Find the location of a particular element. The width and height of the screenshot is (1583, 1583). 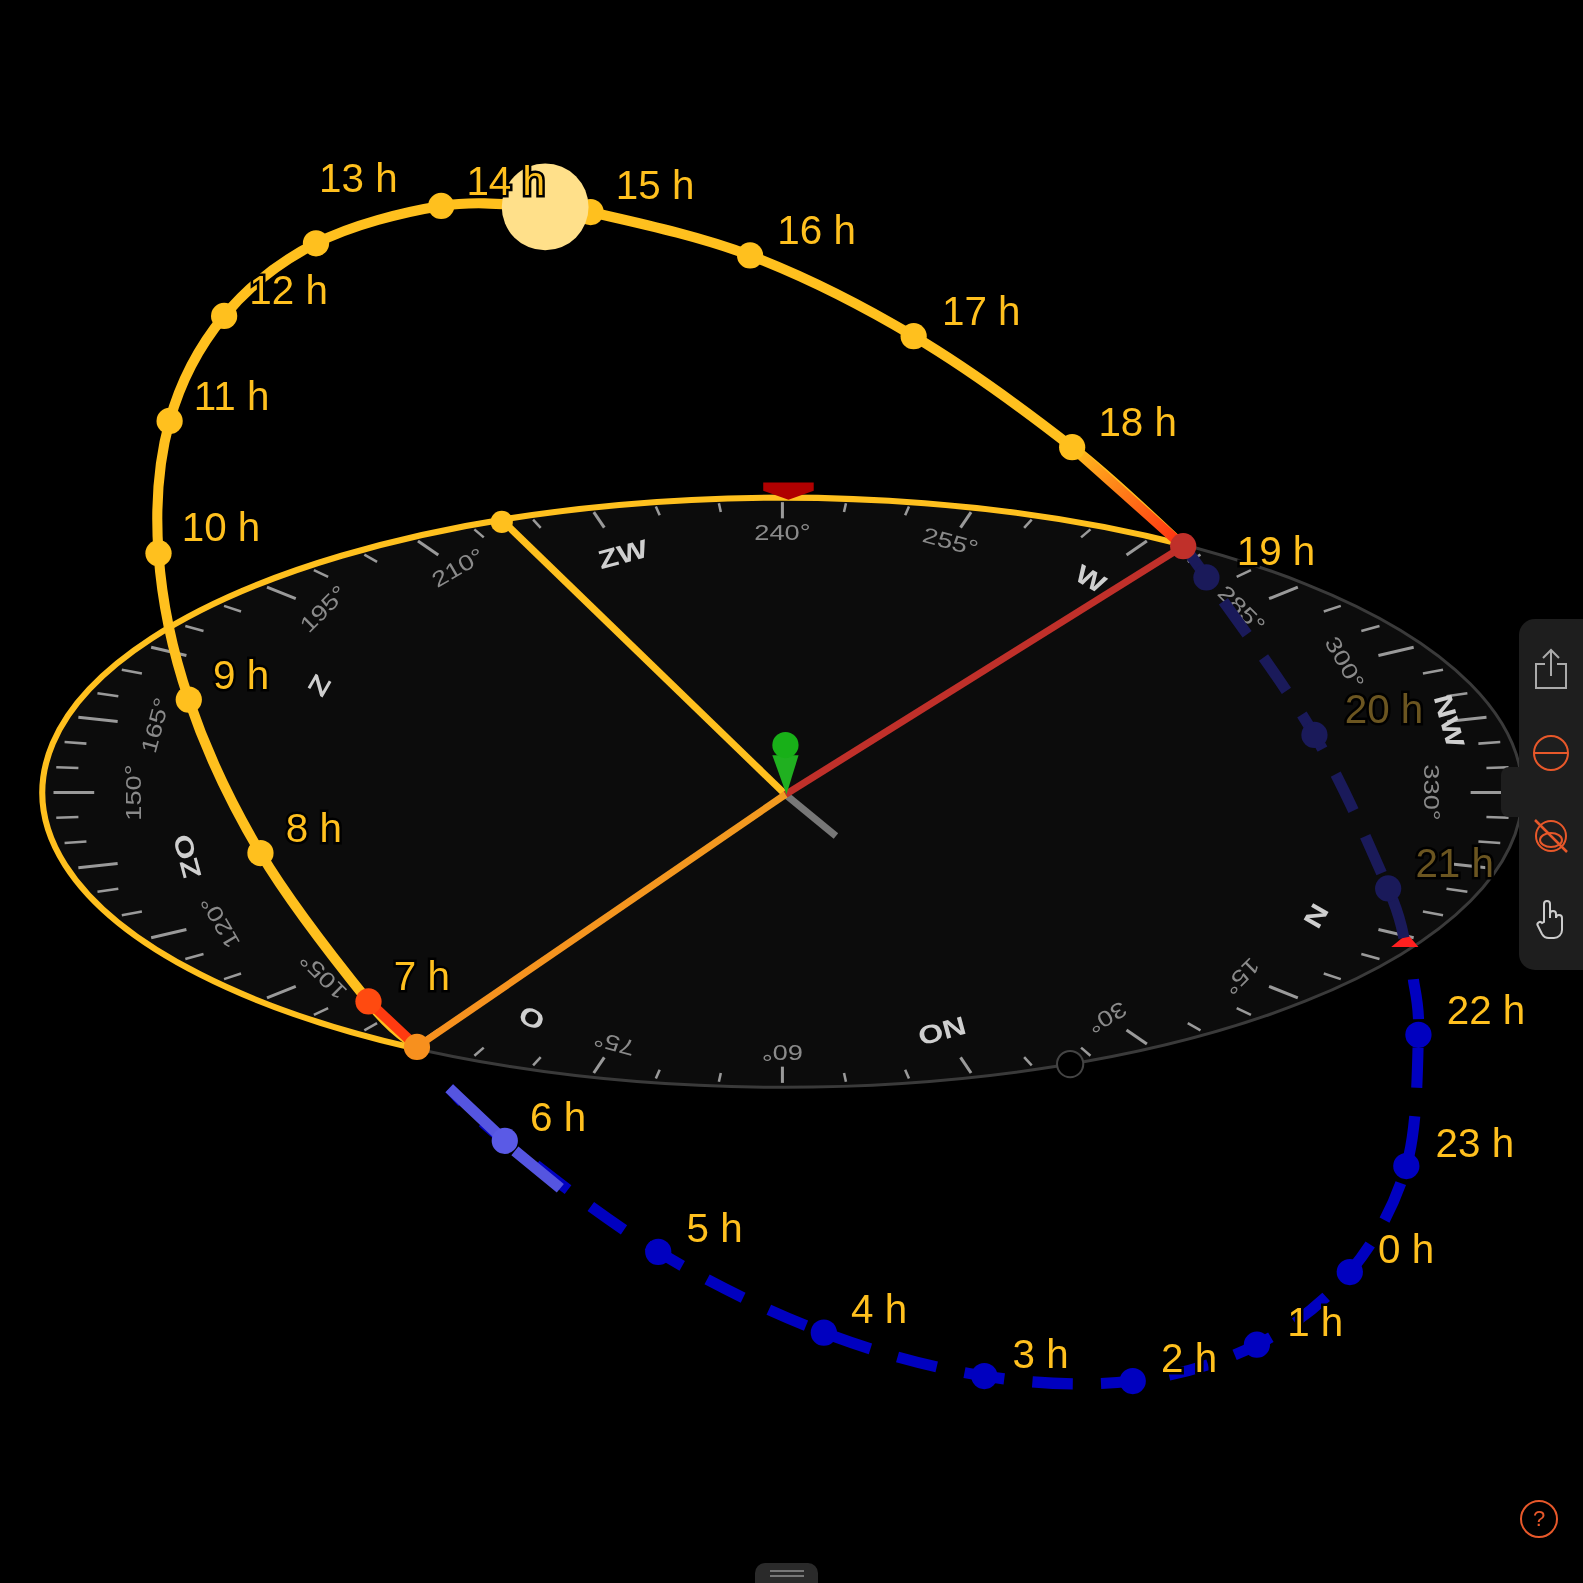

compass-direction-label: O is located at coordinates (531, 1017).